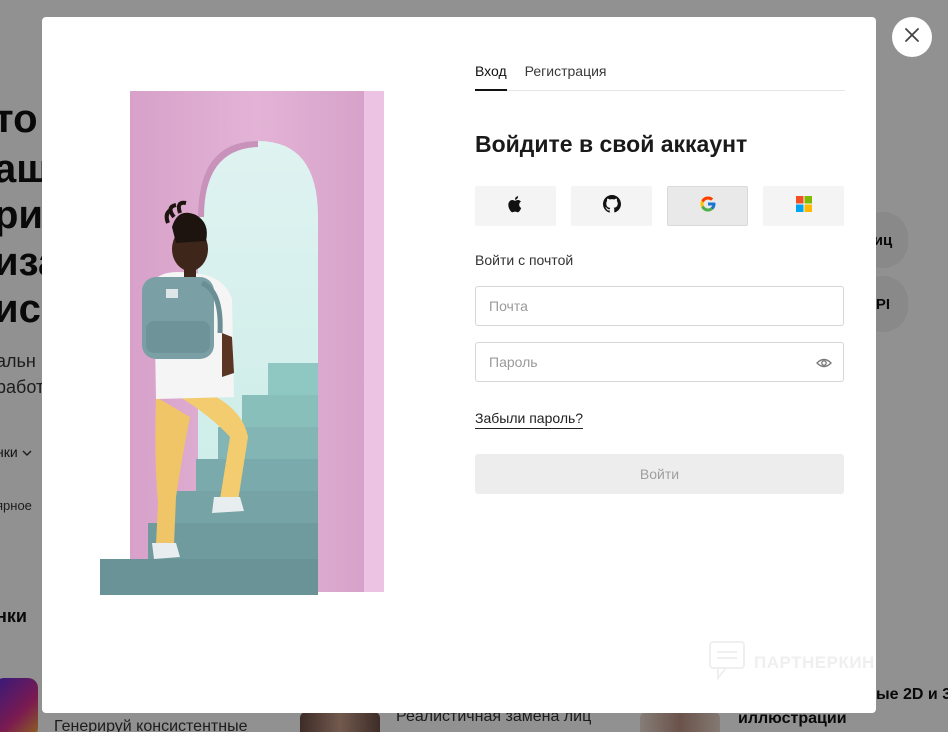 The height and width of the screenshot is (732, 948). What do you see at coordinates (824, 363) in the screenshot?
I see `eye-icon` at bounding box center [824, 363].